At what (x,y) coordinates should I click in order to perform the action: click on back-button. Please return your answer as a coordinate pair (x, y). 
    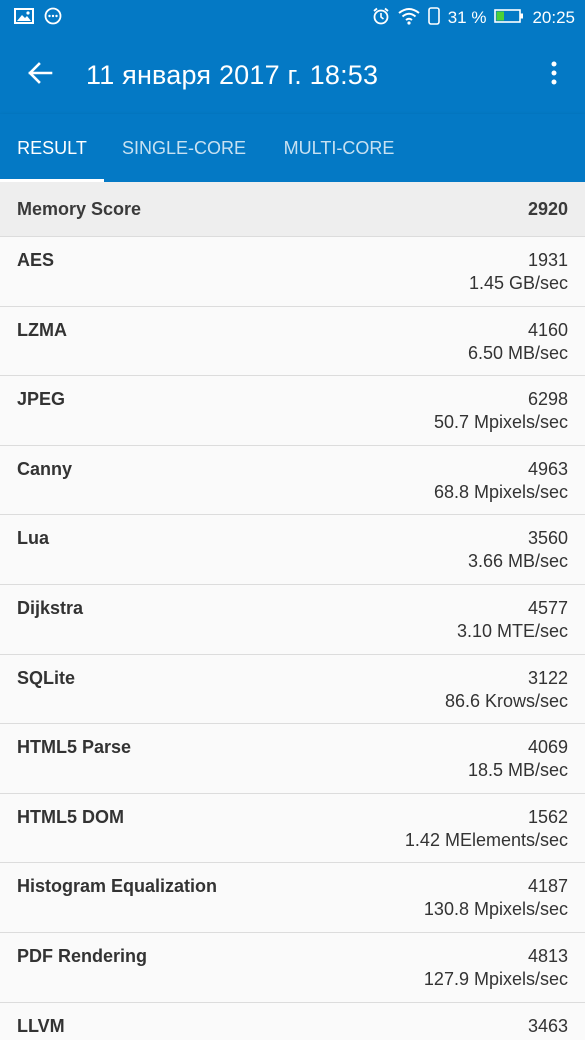
    Looking at the image, I should click on (40, 75).